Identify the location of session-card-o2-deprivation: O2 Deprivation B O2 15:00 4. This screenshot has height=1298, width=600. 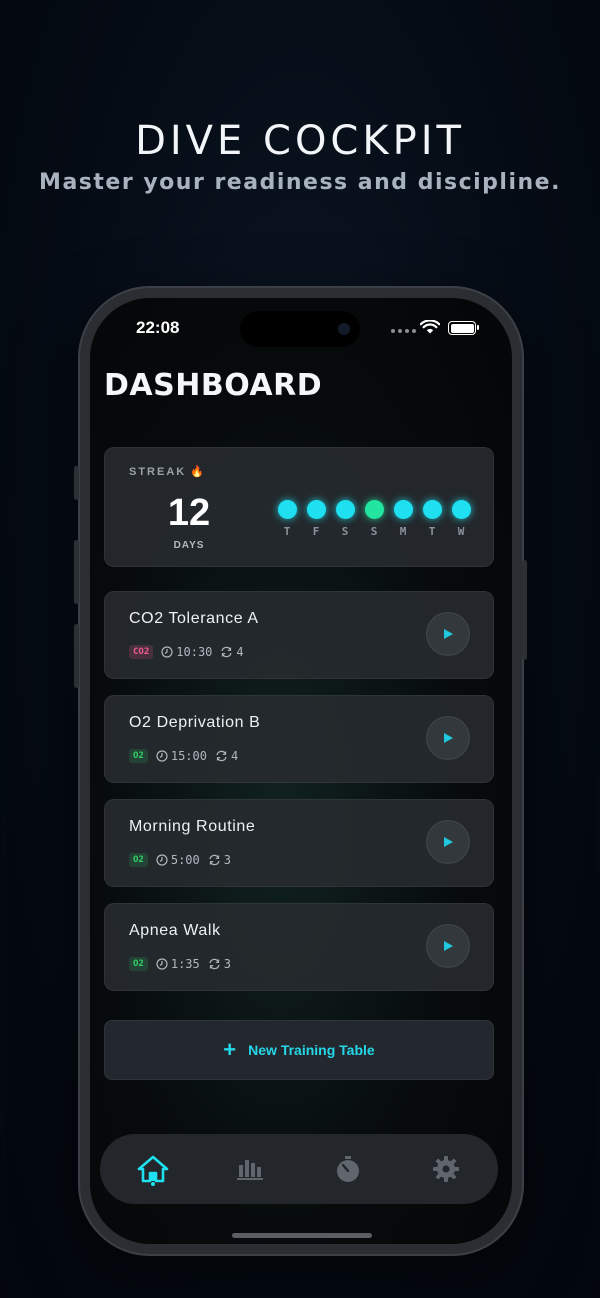
(299, 739).